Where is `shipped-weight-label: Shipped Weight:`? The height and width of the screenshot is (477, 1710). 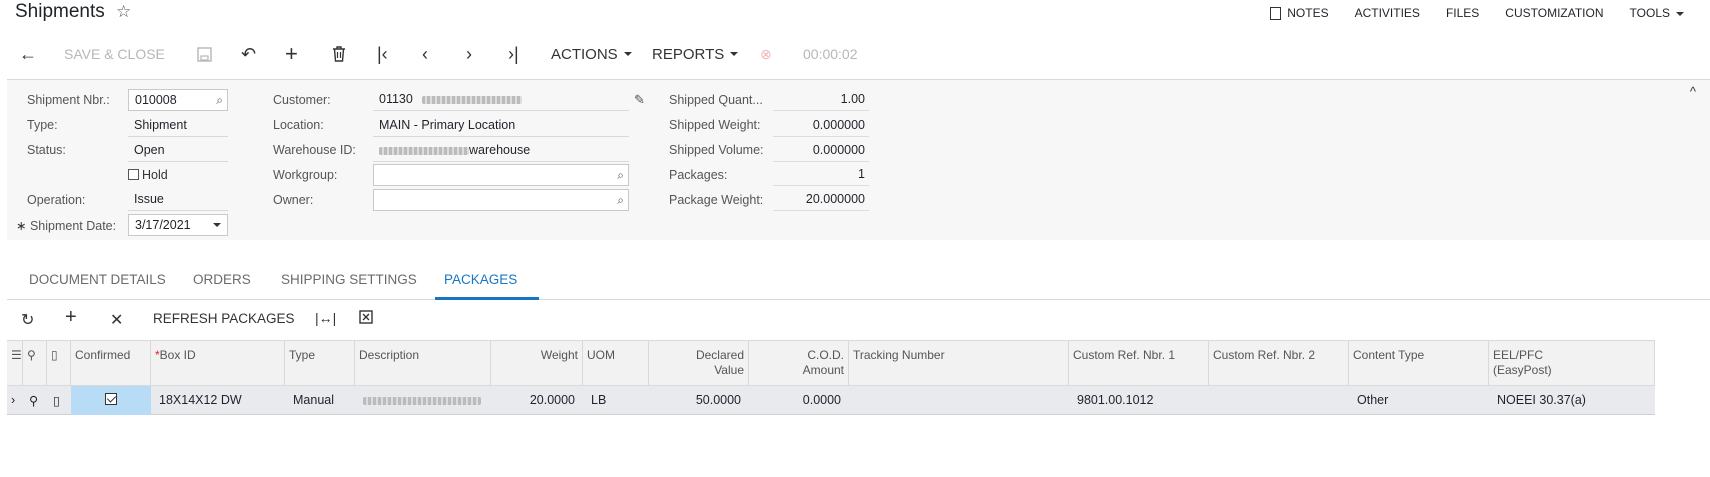
shipped-weight-label: Shipped Weight: is located at coordinates (715, 125).